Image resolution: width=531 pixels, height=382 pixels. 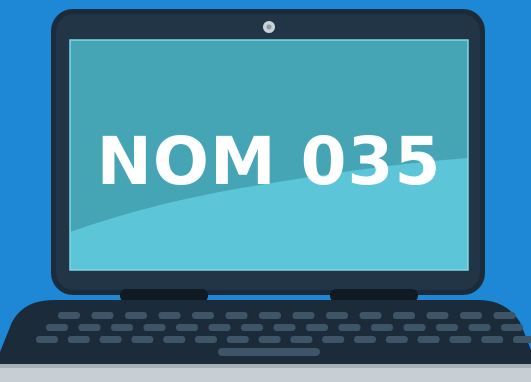 What do you see at coordinates (269, 27) in the screenshot?
I see `webcam-lens` at bounding box center [269, 27].